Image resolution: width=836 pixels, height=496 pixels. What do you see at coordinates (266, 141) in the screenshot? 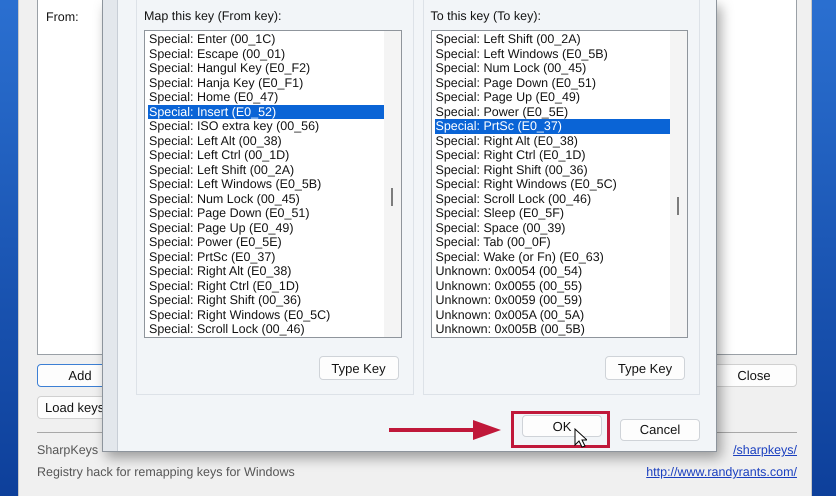
I see `key-list-item: Special: Left Alt (00_38)` at bounding box center [266, 141].